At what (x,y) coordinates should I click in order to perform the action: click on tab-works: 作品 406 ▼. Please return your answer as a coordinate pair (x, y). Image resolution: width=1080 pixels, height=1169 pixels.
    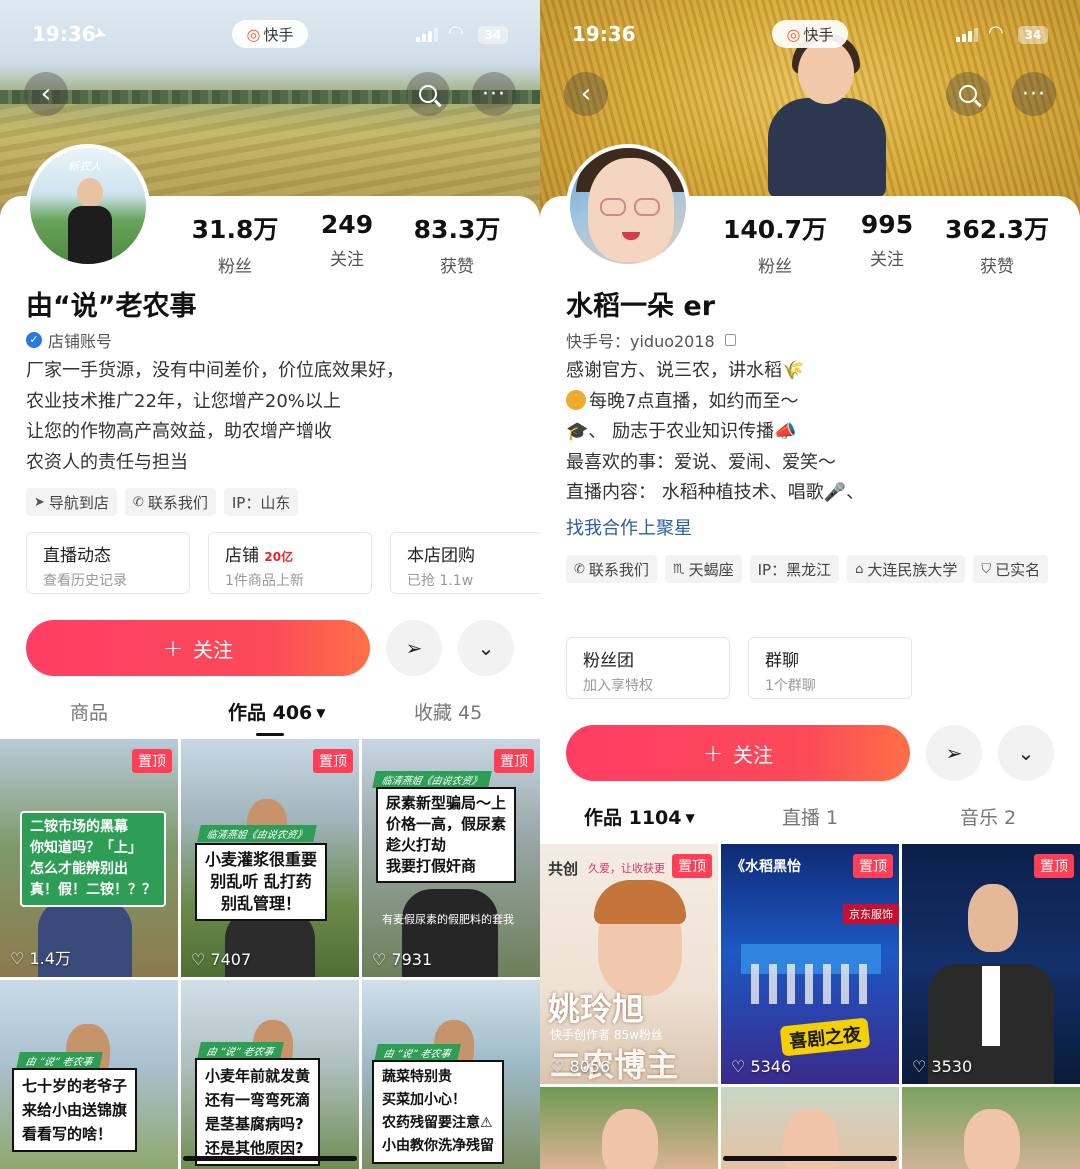
    Looking at the image, I should click on (277, 711).